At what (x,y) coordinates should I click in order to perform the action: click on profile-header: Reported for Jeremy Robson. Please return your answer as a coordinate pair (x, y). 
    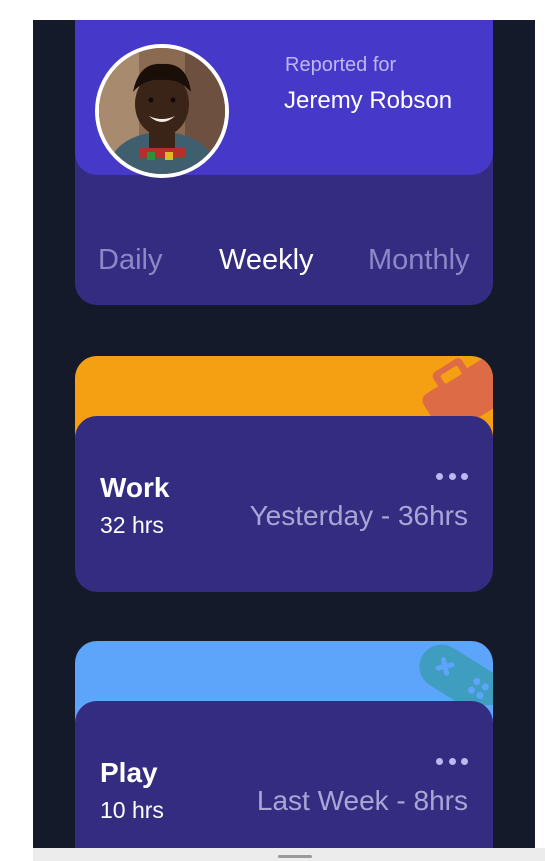
    Looking at the image, I should click on (284, 99).